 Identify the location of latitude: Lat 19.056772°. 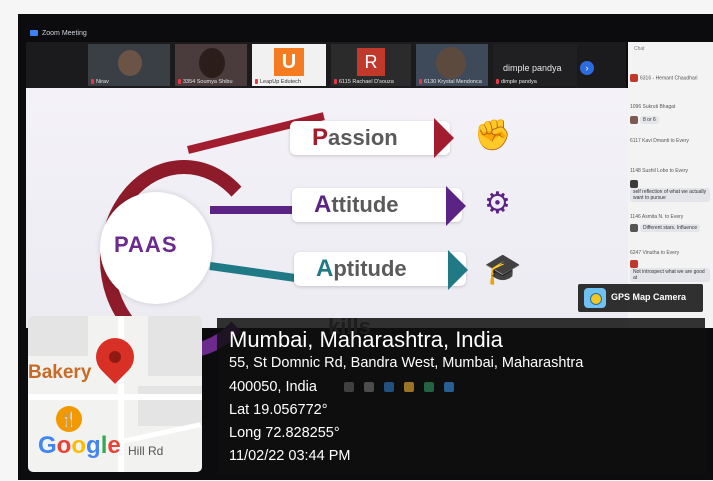
(278, 410).